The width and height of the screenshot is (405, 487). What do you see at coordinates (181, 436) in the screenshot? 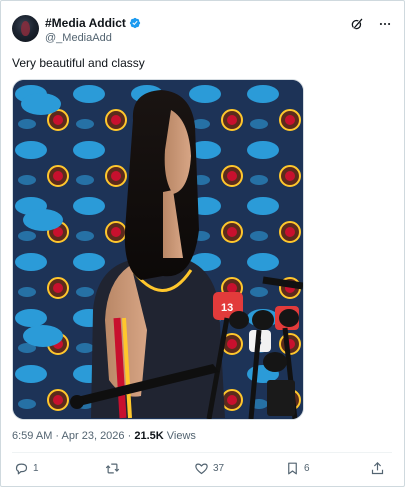
I see `views-label: Views` at bounding box center [181, 436].